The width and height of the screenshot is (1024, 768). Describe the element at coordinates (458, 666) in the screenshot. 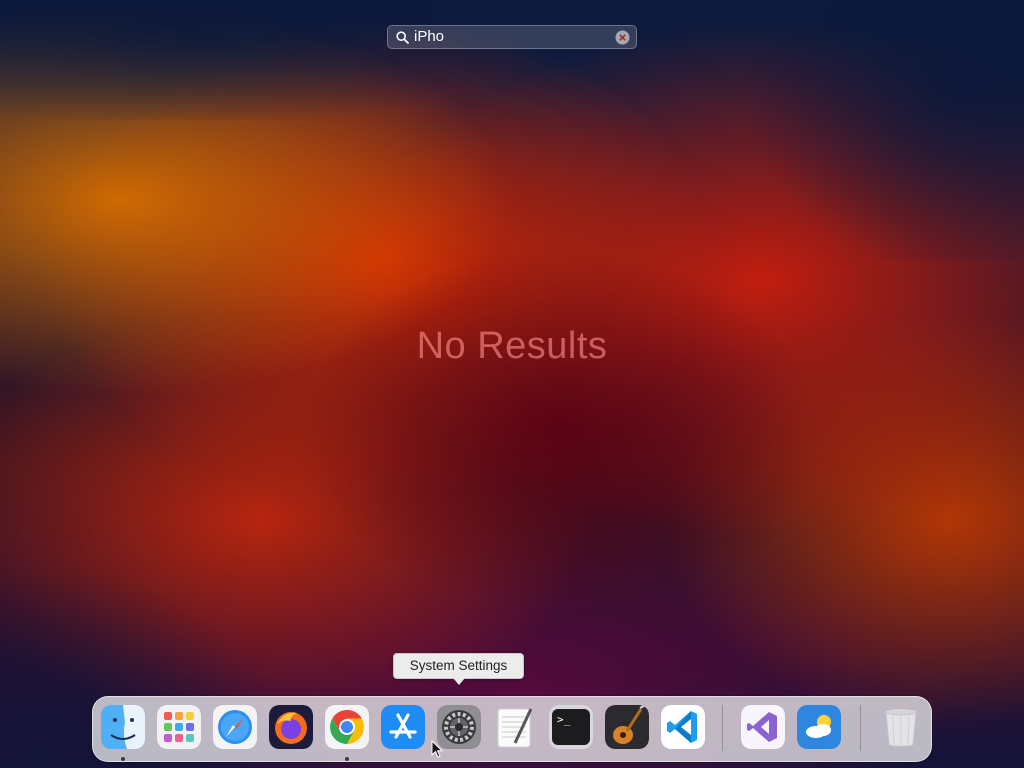

I see `dock-tooltip: System Settings` at that location.